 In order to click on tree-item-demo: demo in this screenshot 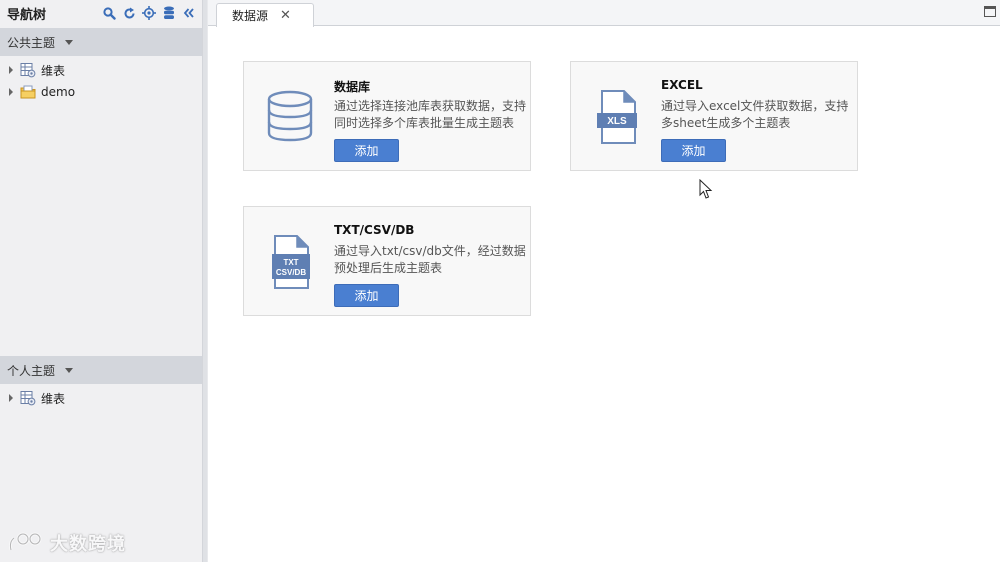, I will do `click(101, 92)`.